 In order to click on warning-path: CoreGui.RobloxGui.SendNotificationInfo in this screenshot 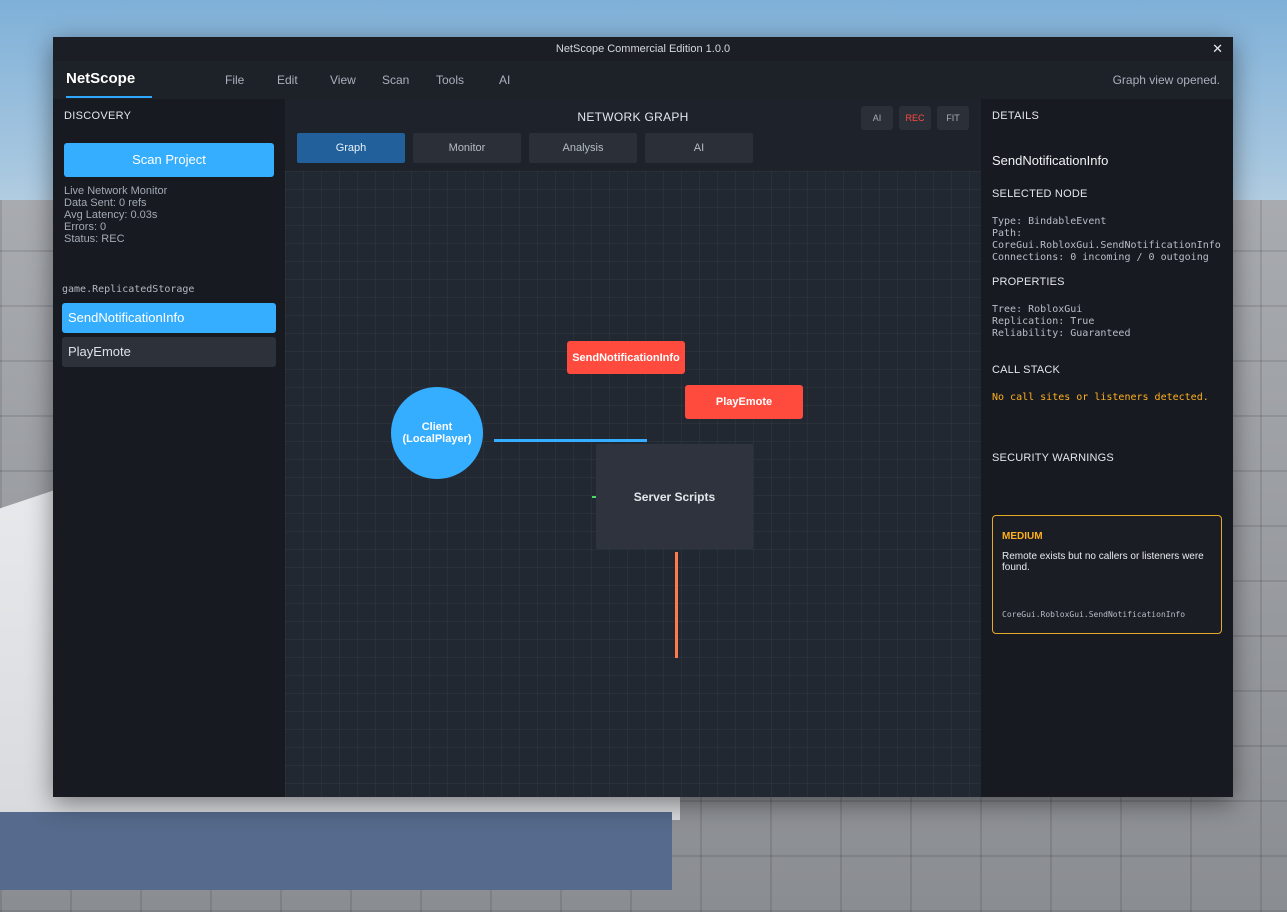, I will do `click(1094, 614)`.